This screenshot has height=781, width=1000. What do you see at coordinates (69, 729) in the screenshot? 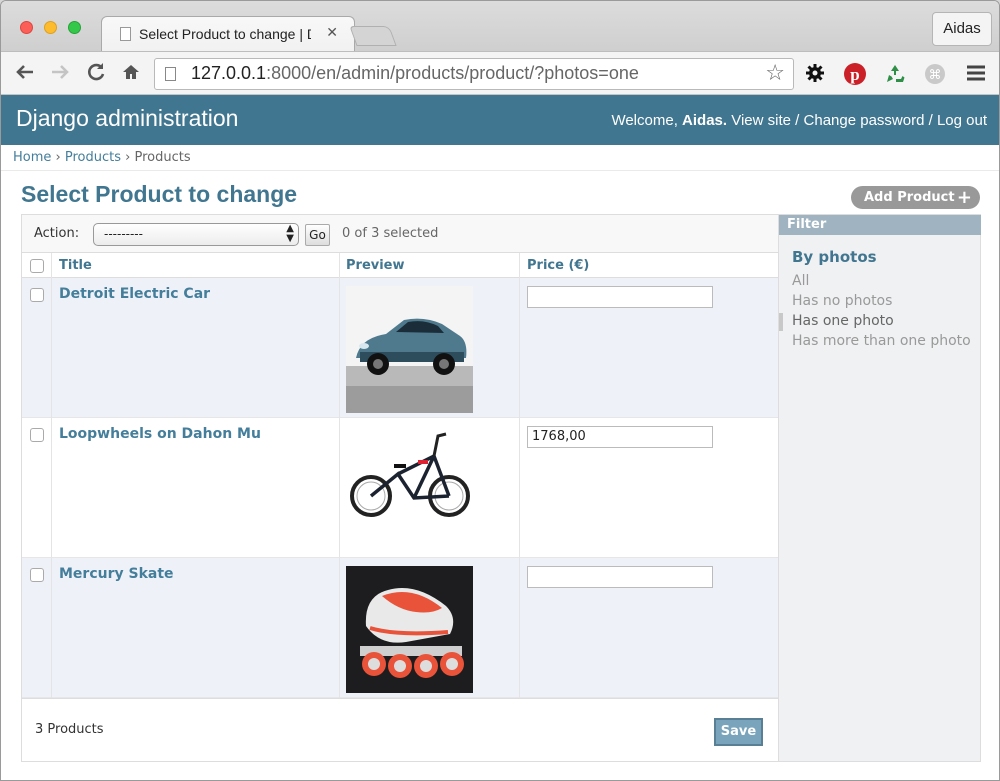
I see `result-count: 3 Products` at bounding box center [69, 729].